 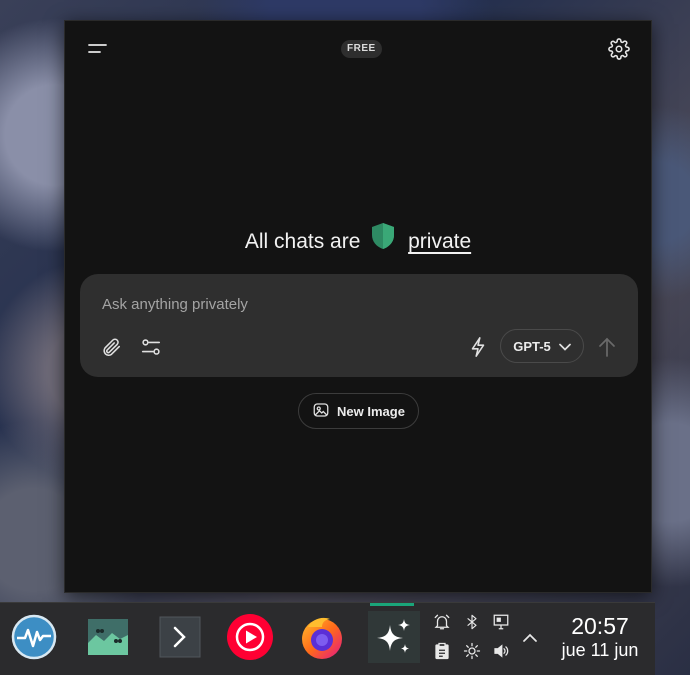 I want to click on private-link: private, so click(x=439, y=241).